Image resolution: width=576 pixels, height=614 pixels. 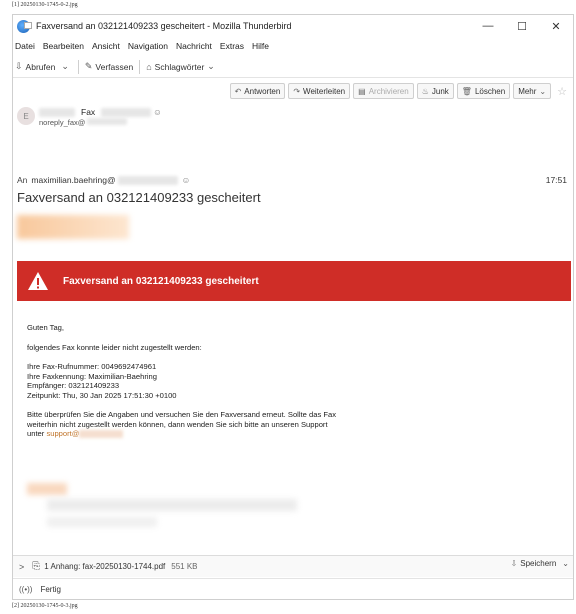 I want to click on message-subject: Faxversand an 032121409233 gescheitert, so click(x=139, y=197).